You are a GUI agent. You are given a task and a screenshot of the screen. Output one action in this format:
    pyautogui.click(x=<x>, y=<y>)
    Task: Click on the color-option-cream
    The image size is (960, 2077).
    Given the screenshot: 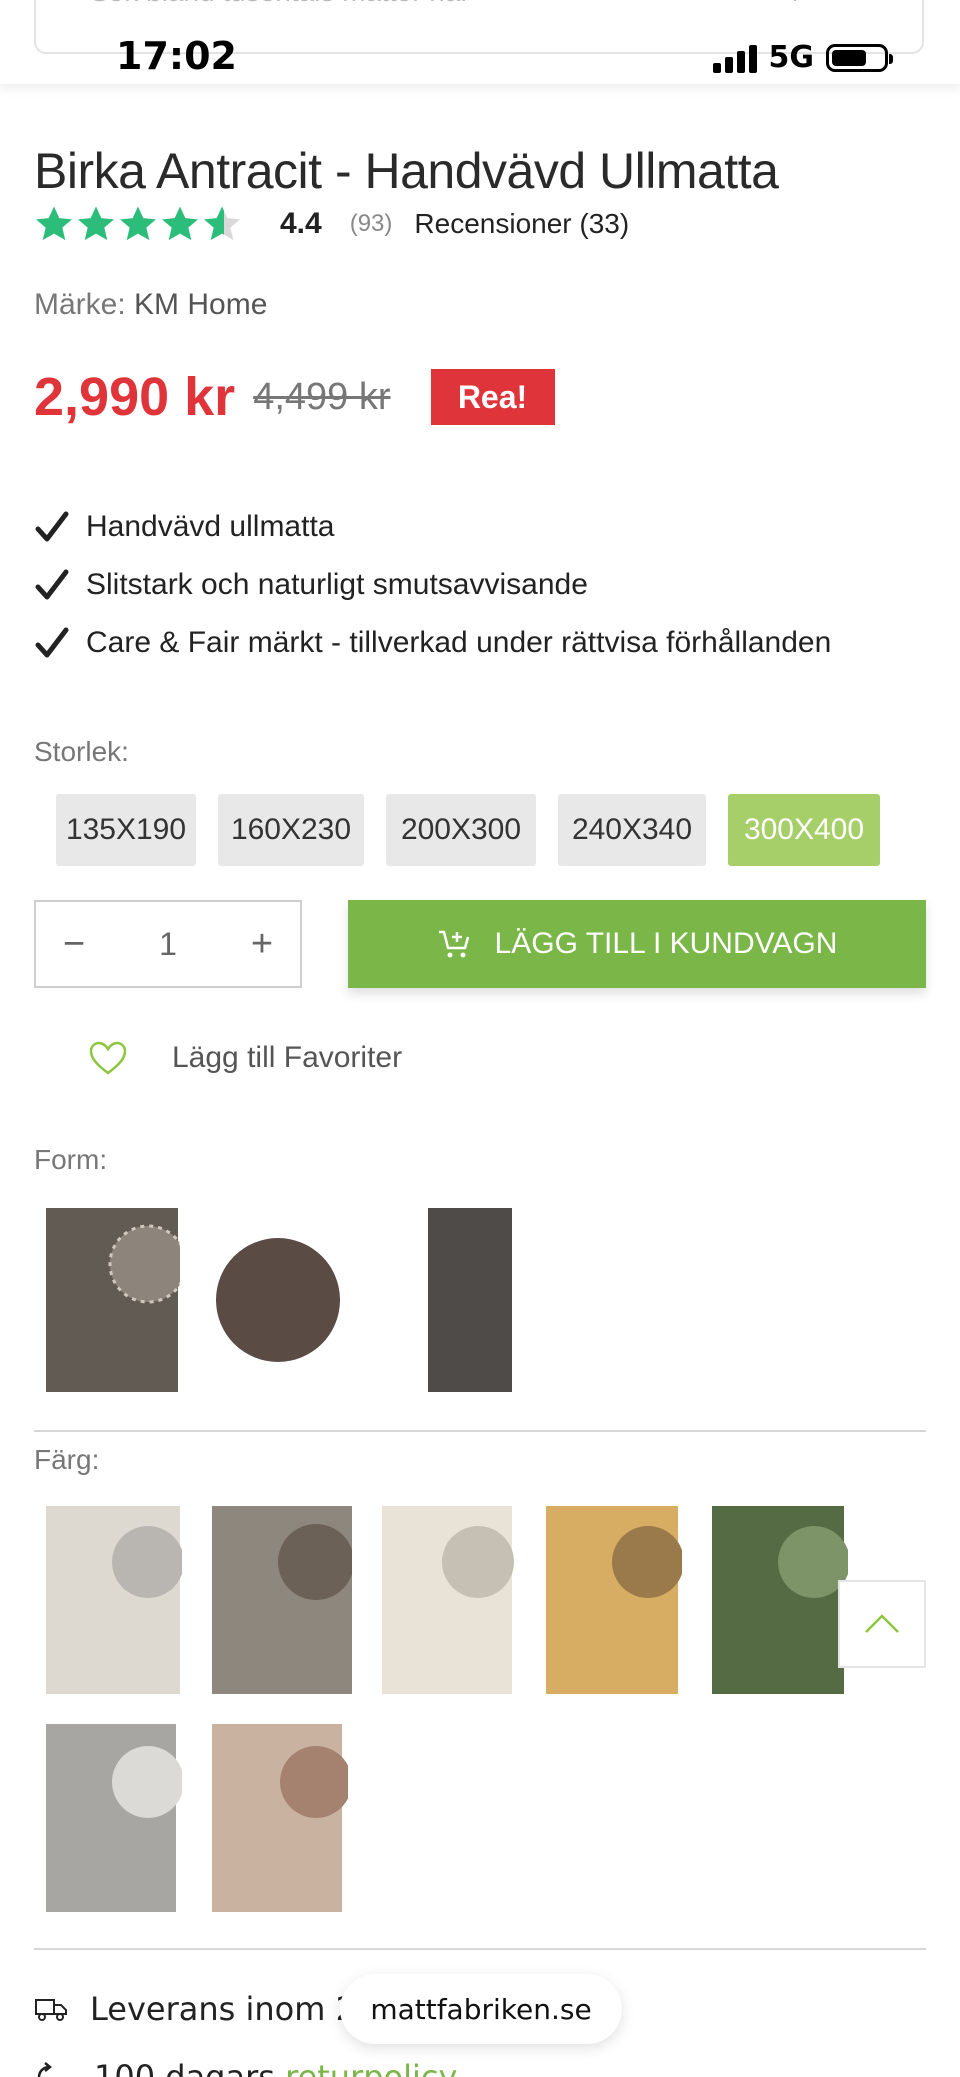 What is the action you would take?
    pyautogui.click(x=448, y=1600)
    